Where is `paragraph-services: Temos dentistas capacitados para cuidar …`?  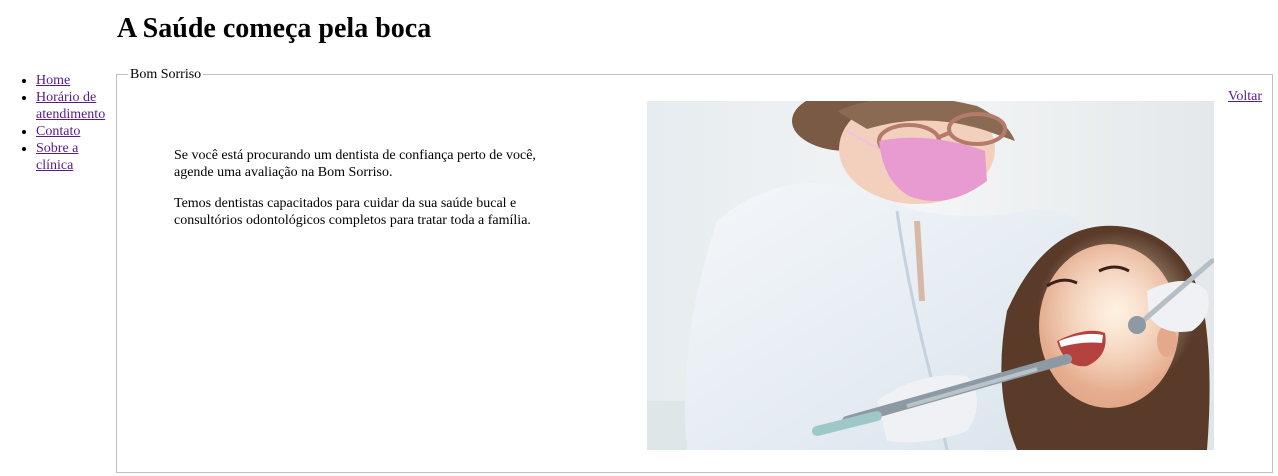 paragraph-services: Temos dentistas capacitados para cuidar … is located at coordinates (352, 212).